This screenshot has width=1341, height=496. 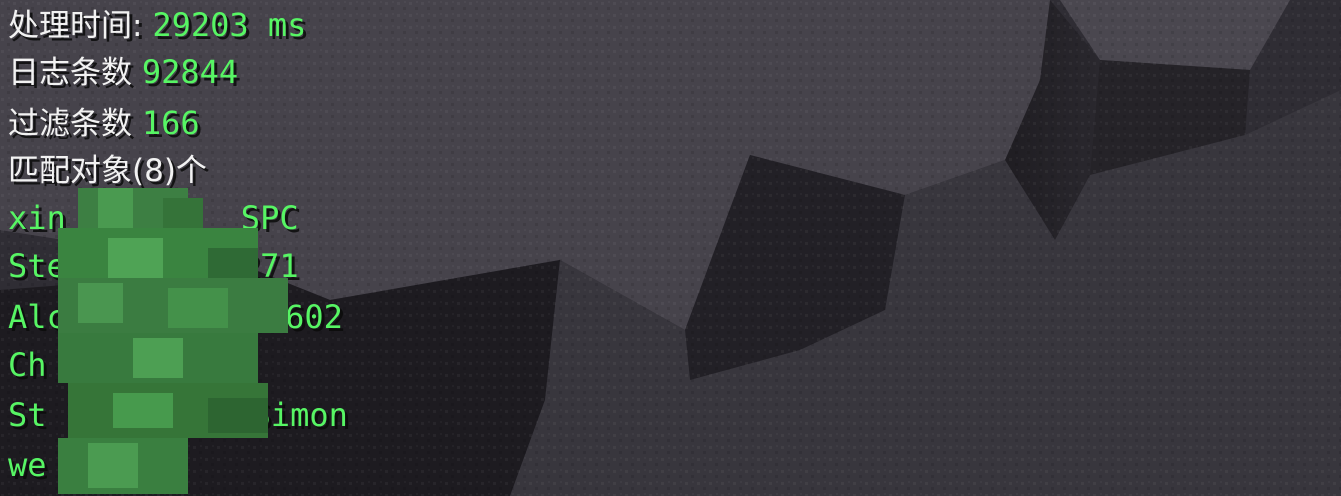 I want to click on filter-count-line: 过滤条数 166, so click(x=104, y=123).